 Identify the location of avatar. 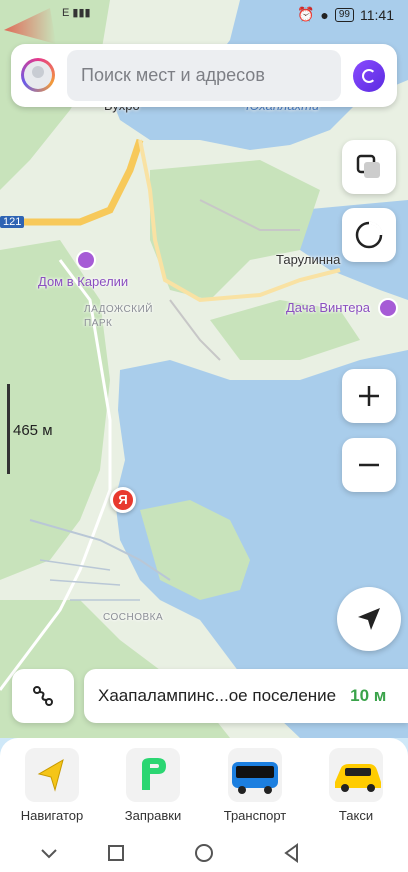
(38, 75).